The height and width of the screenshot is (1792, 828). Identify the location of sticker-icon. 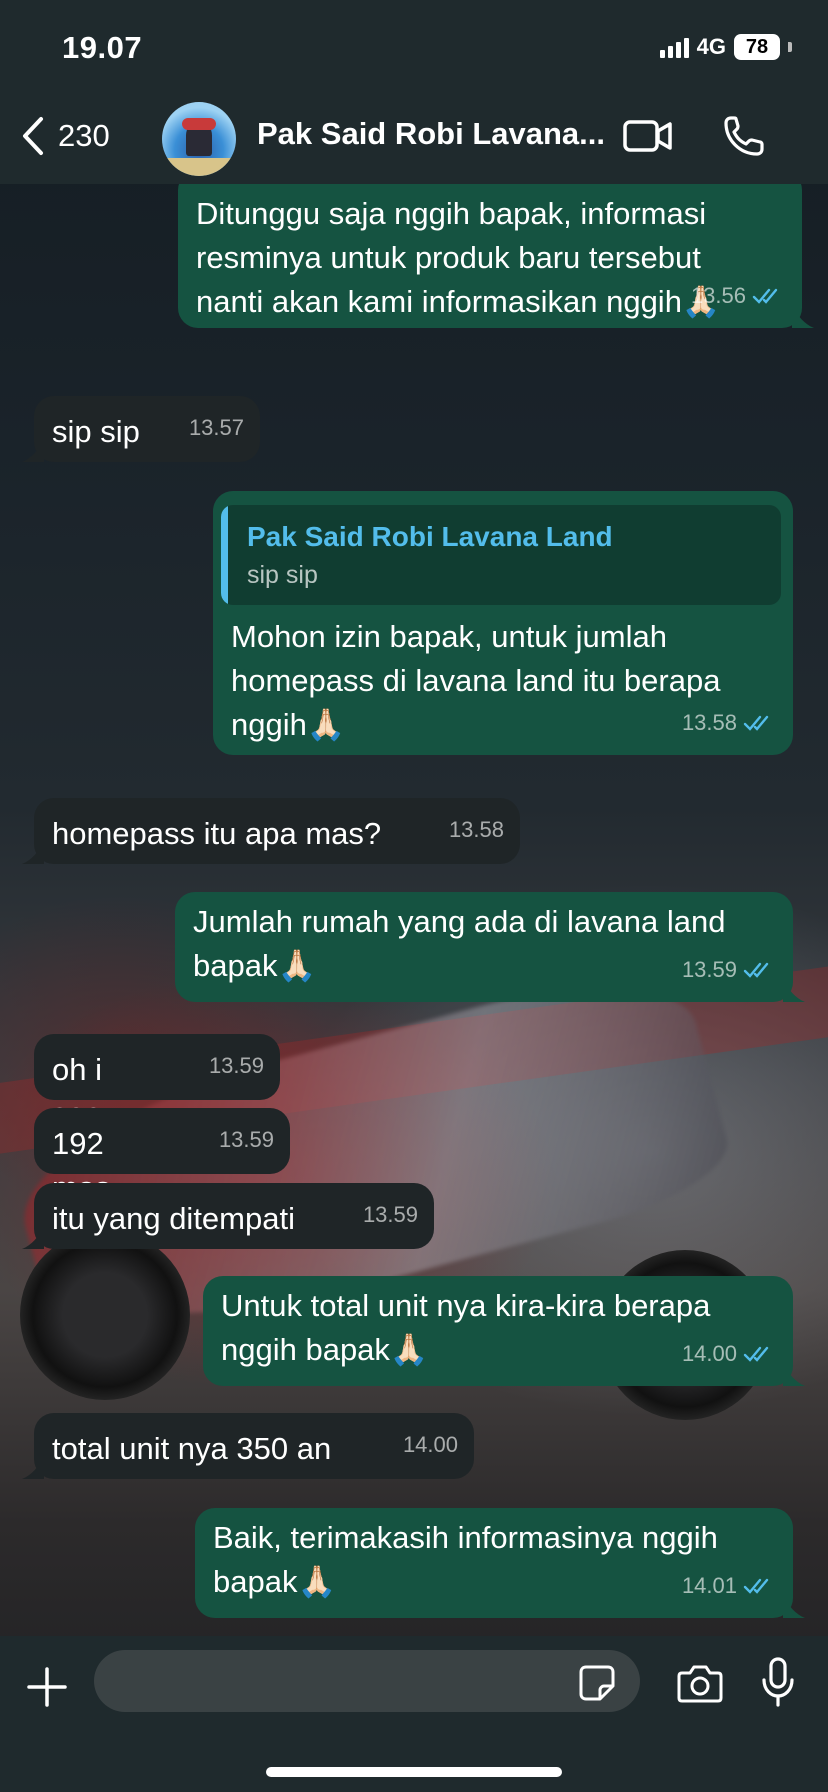
(597, 1683).